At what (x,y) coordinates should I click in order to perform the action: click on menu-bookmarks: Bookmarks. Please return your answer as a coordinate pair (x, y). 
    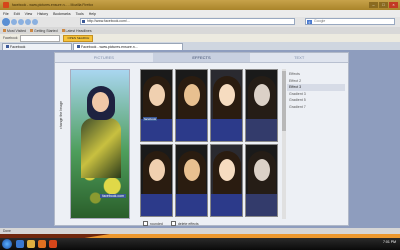
    Looking at the image, I should click on (62, 14).